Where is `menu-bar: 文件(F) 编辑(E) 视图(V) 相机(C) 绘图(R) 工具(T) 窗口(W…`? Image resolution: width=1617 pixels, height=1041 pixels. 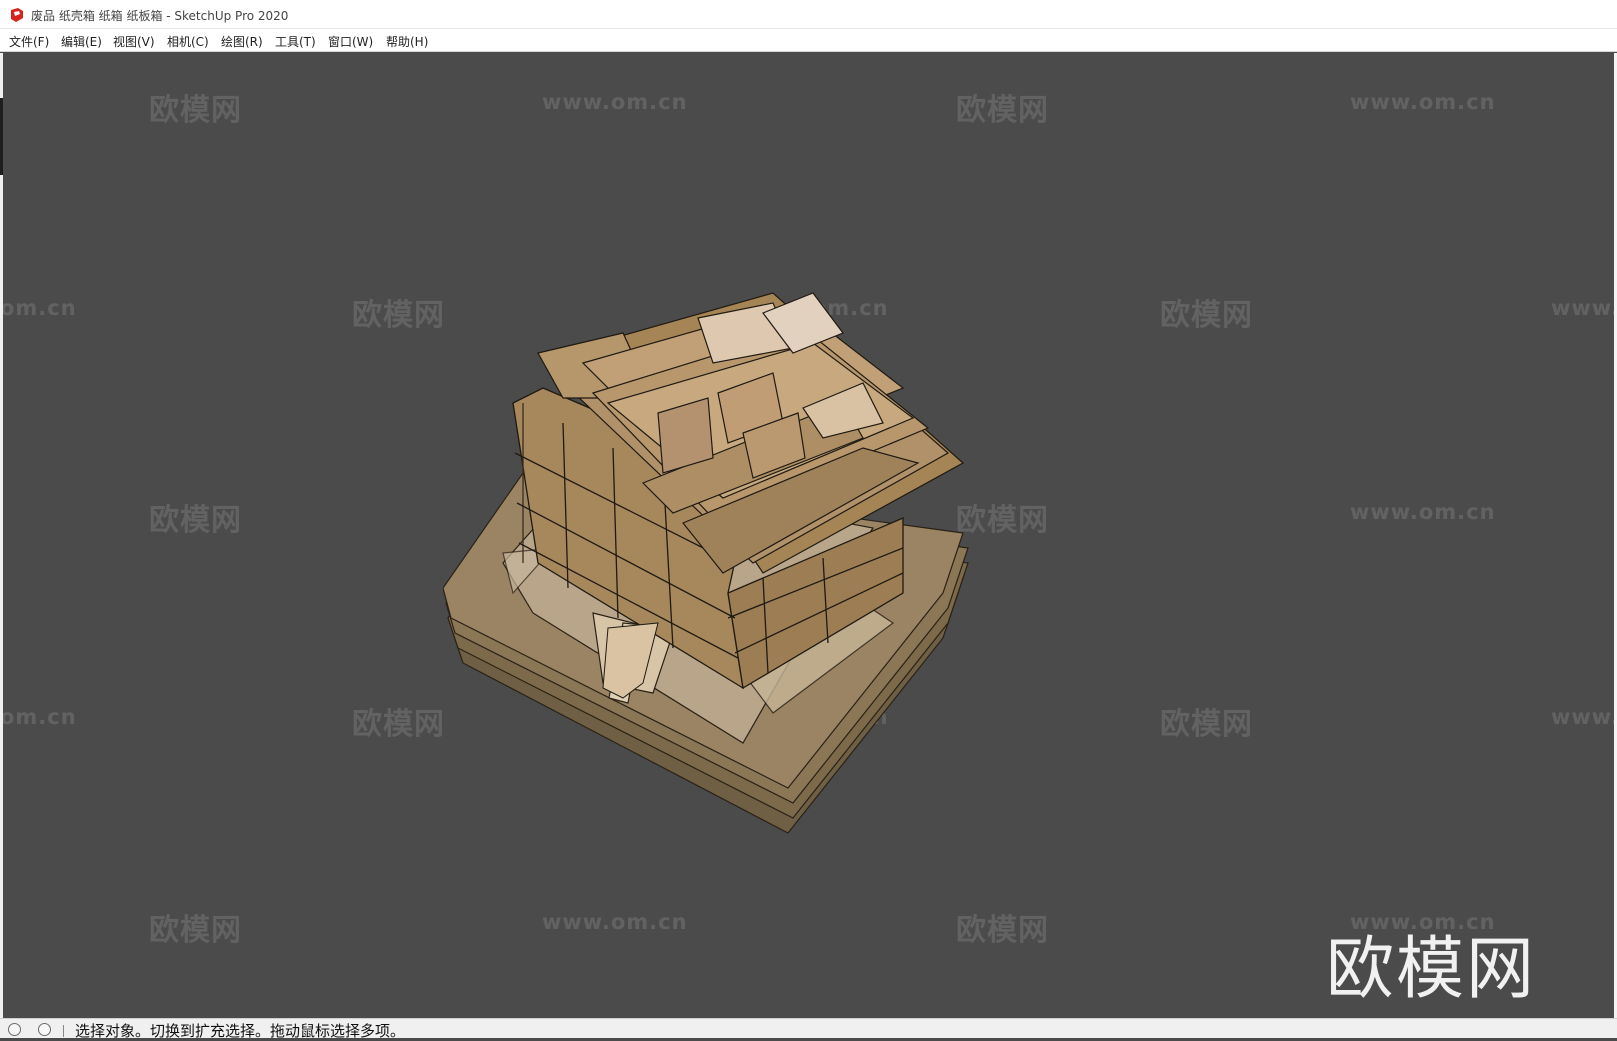
menu-bar: 文件(F) 编辑(E) 视图(V) 相机(C) 绘图(R) 工具(T) 窗口(W… is located at coordinates (808, 40).